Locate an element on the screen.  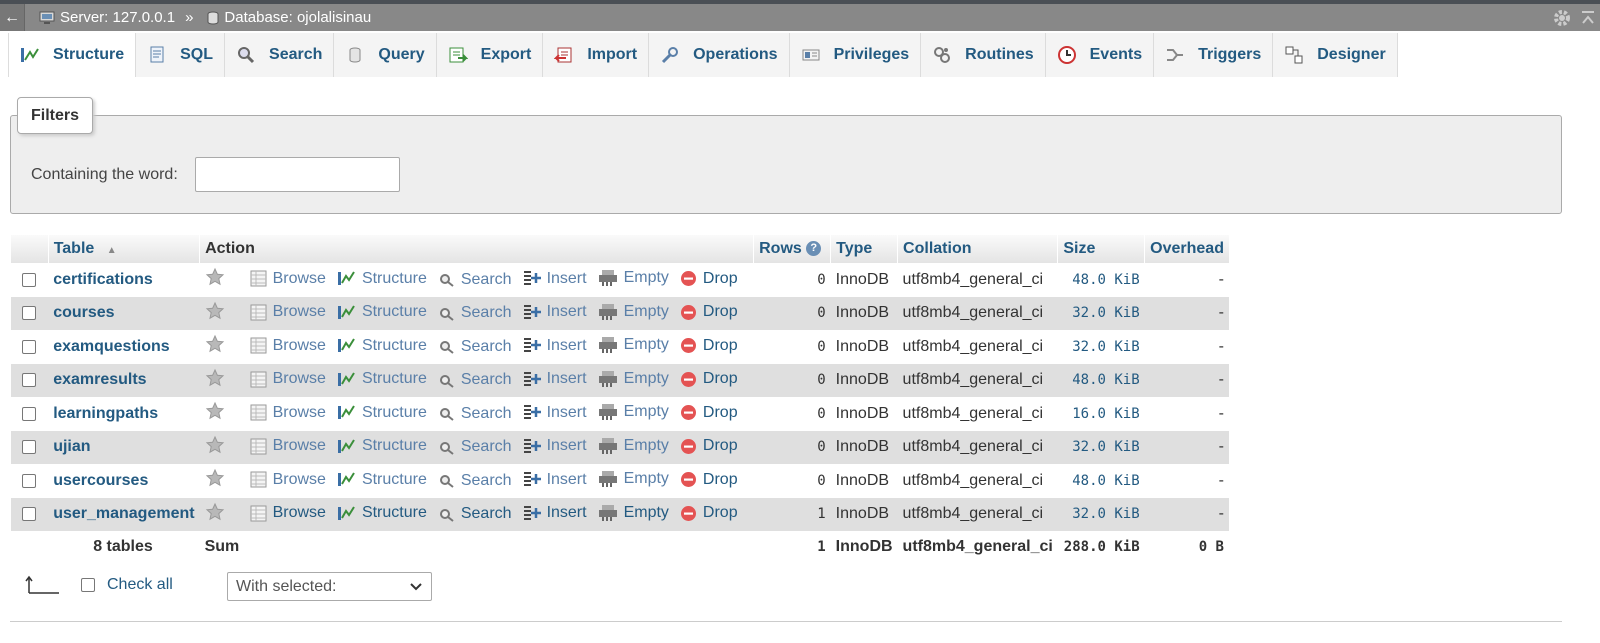
tab-structure: Structure is located at coordinates (72, 55).